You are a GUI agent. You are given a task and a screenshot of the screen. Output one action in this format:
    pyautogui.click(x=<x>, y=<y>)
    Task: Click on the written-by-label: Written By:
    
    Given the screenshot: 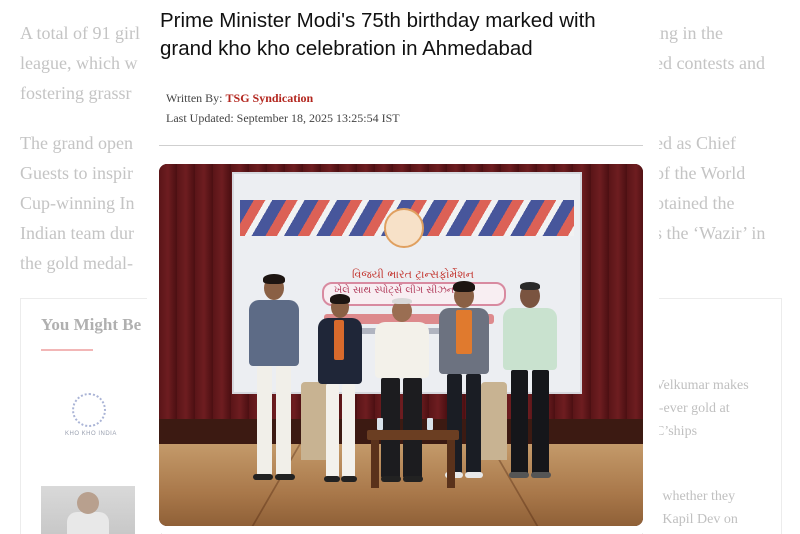 What is the action you would take?
    pyautogui.click(x=196, y=98)
    